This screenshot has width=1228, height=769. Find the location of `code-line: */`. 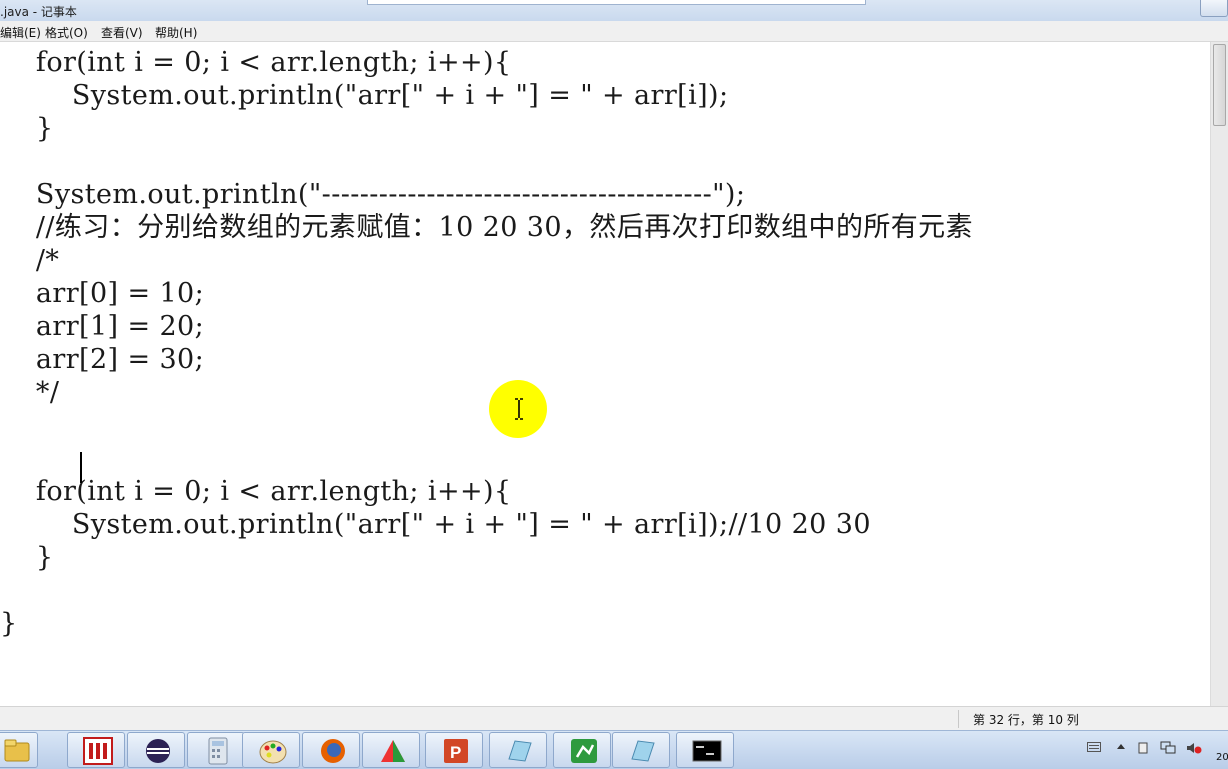

code-line: */ is located at coordinates (30, 392).